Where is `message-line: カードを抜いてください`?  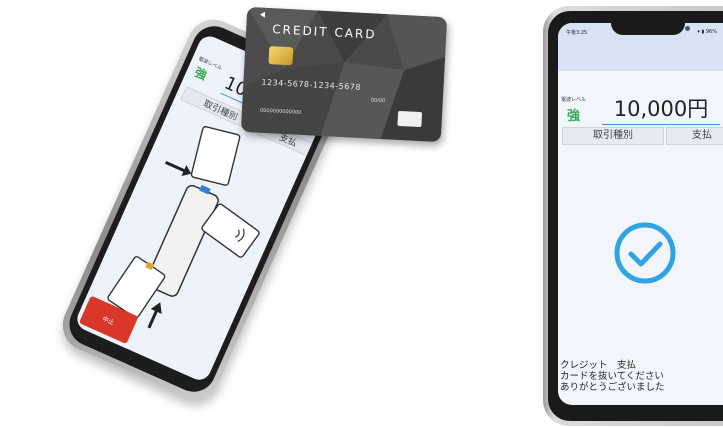
message-line: カードを抜いてください is located at coordinates (612, 376).